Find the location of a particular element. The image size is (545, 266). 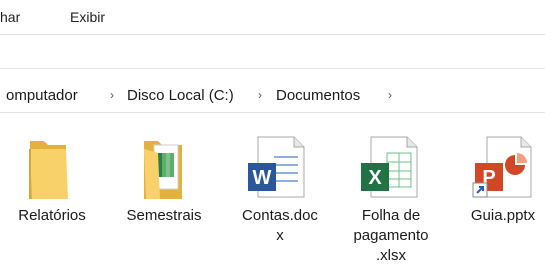

excel-spreadsheet-icon: X is located at coordinates (391, 169).